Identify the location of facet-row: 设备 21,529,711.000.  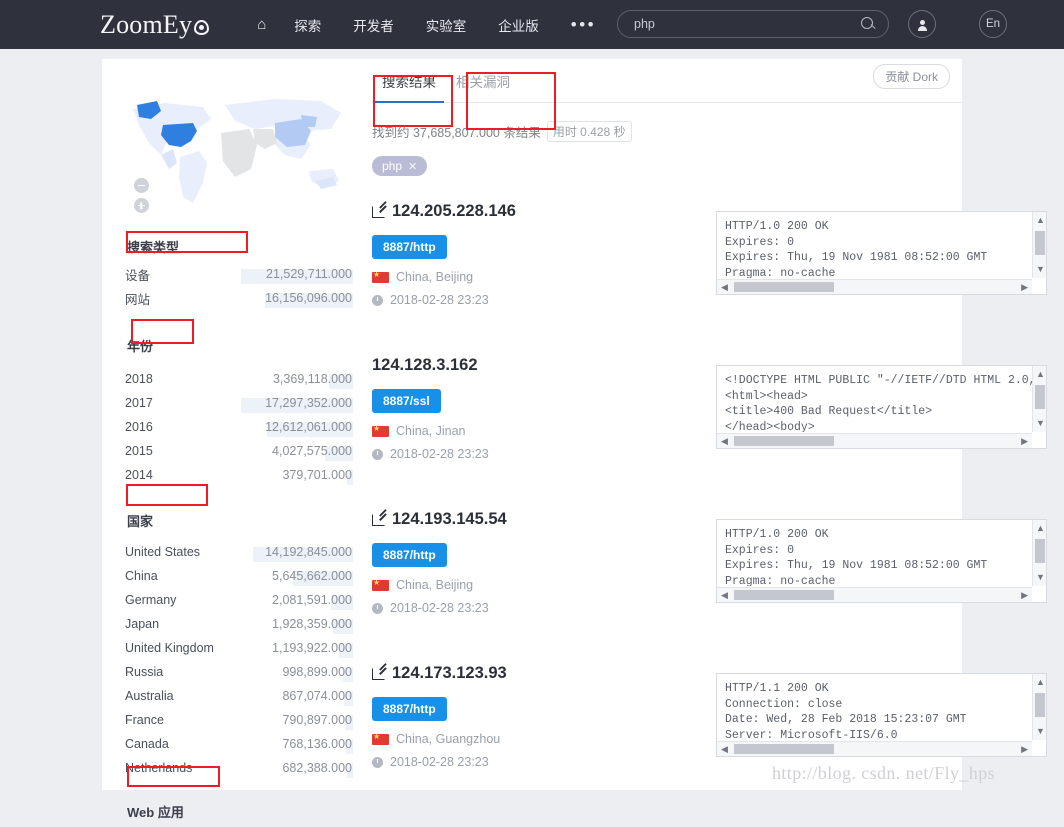
(239, 274).